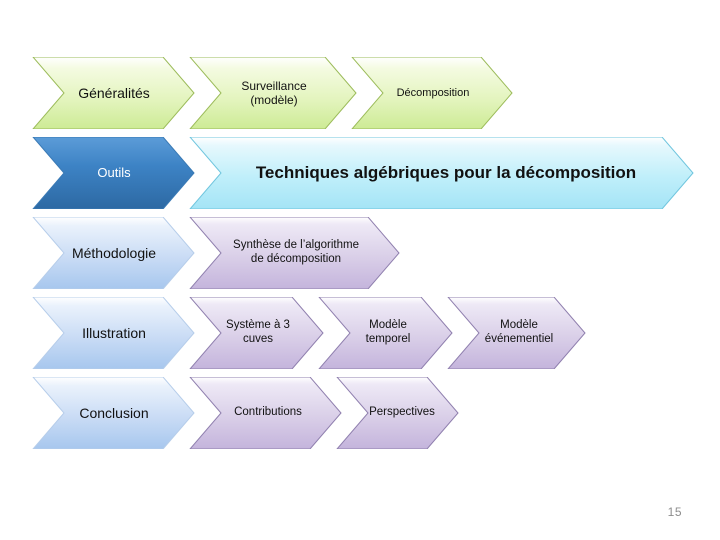 The height and width of the screenshot is (540, 720). I want to click on agenda-label-generalites-text: Généralités, so click(114, 92).